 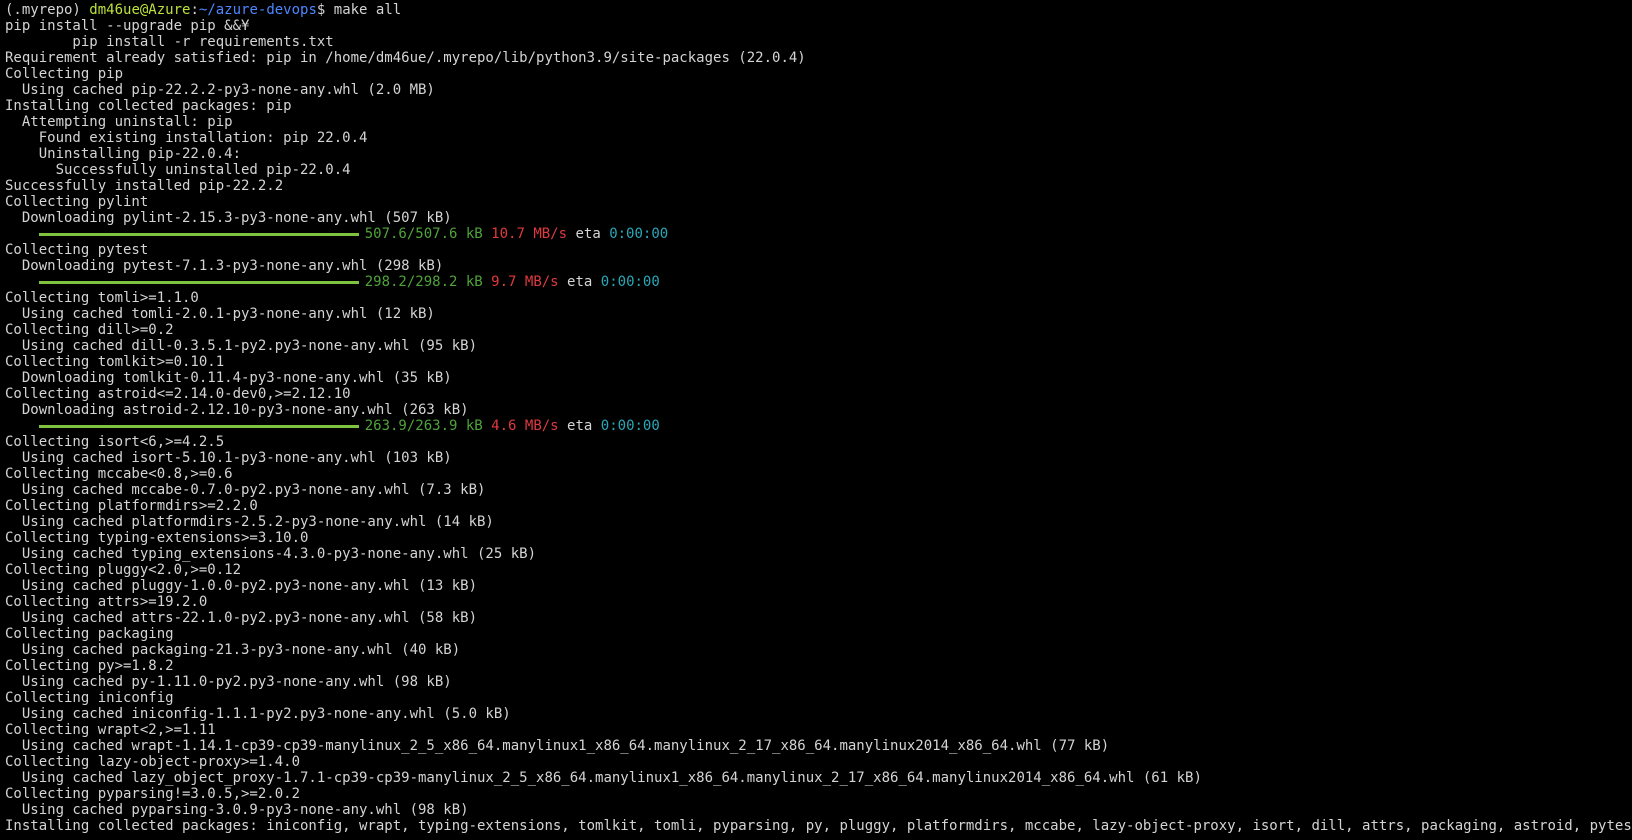 What do you see at coordinates (818, 426) in the screenshot?
I see `download-progress-line: 263.9/263.9 kB 4.6 MB/s eta 0:00:00` at bounding box center [818, 426].